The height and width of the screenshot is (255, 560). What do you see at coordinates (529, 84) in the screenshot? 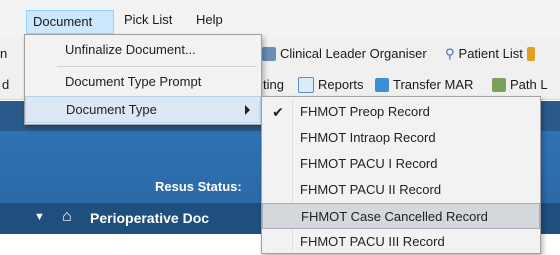
I see `path-label: Path L` at bounding box center [529, 84].